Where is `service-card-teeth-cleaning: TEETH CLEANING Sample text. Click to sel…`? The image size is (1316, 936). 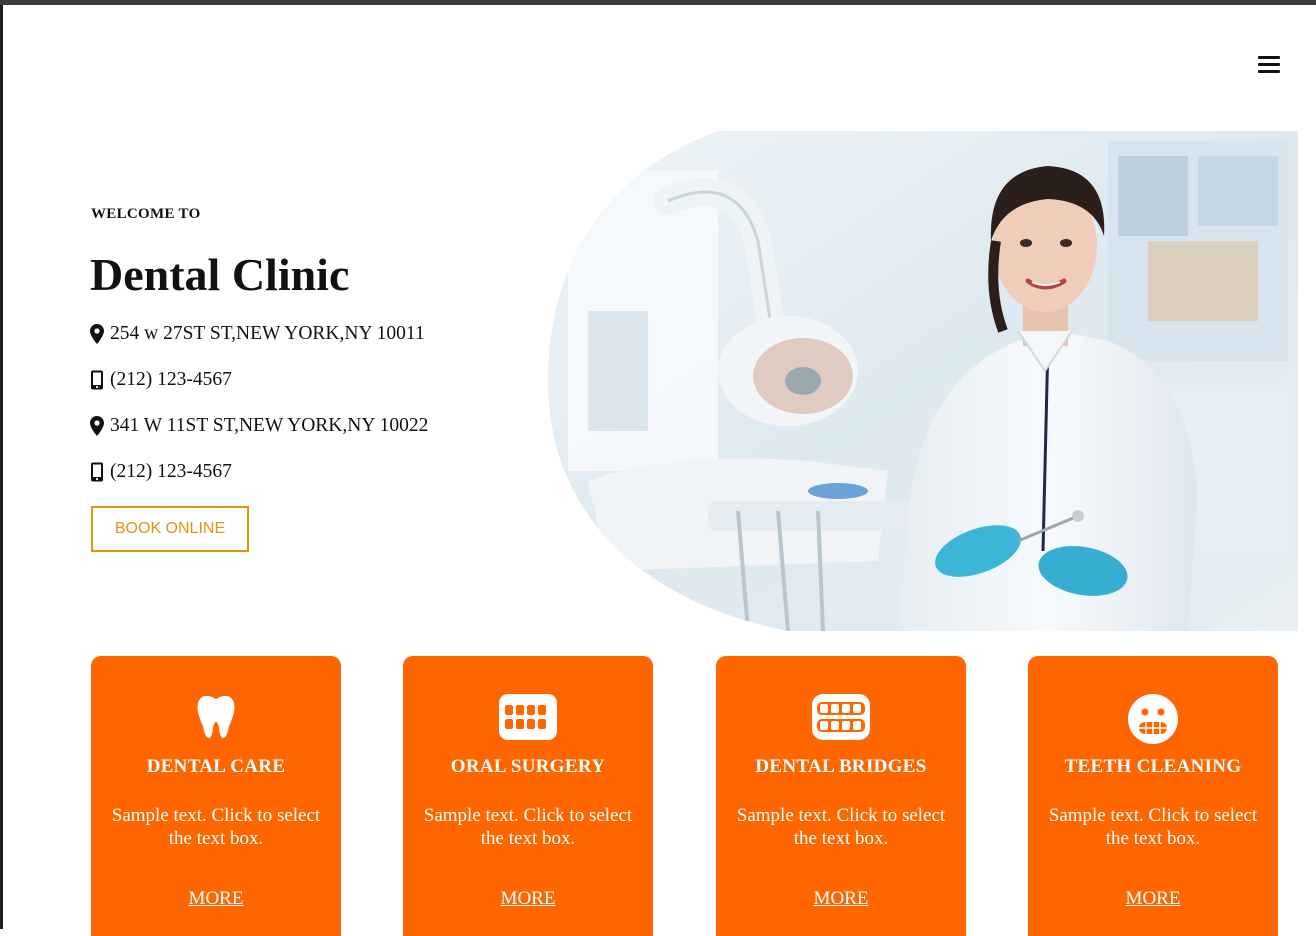
service-card-teeth-cleaning: TEETH CLEANING Sample text. Click to sel… is located at coordinates (1153, 796).